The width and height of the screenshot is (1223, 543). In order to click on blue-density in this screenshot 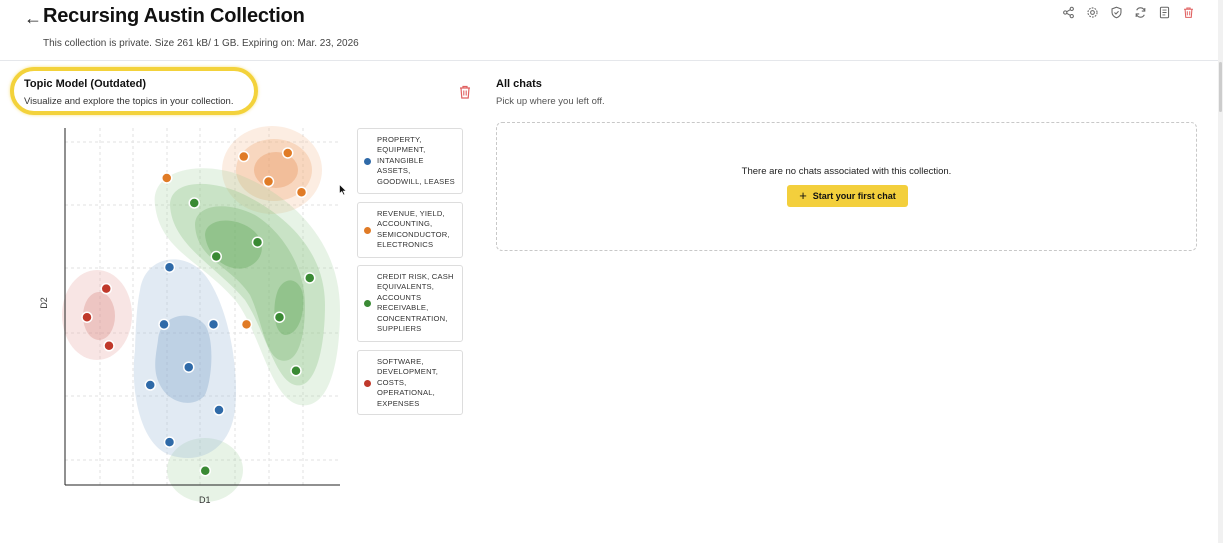, I will do `click(184, 358)`.